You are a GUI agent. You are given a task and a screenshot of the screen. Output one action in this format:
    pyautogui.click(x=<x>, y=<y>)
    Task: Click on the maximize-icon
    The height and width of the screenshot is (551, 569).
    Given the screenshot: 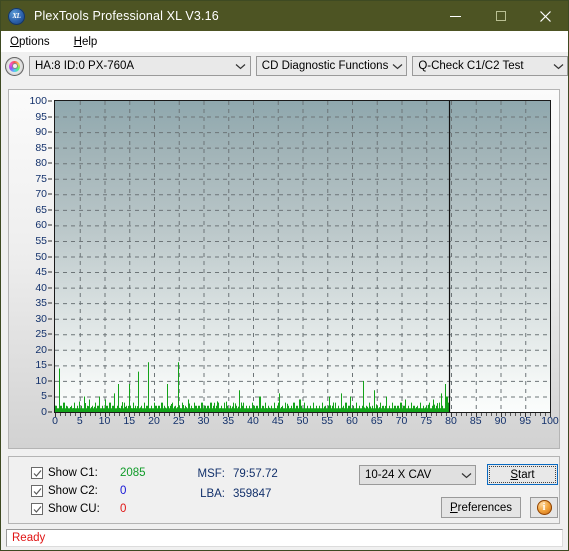 What is the action you would take?
    pyautogui.click(x=500, y=16)
    